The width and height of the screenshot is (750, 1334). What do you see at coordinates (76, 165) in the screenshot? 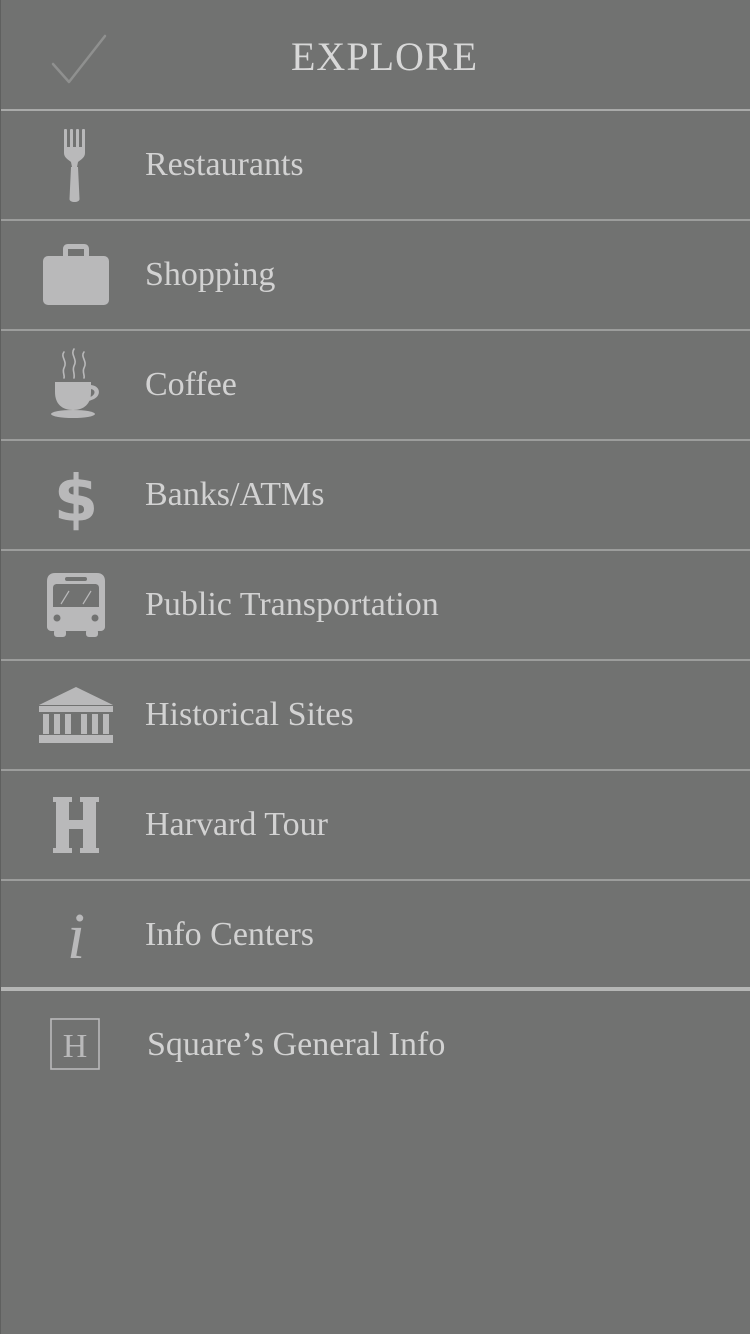
I see `fork-icon` at bounding box center [76, 165].